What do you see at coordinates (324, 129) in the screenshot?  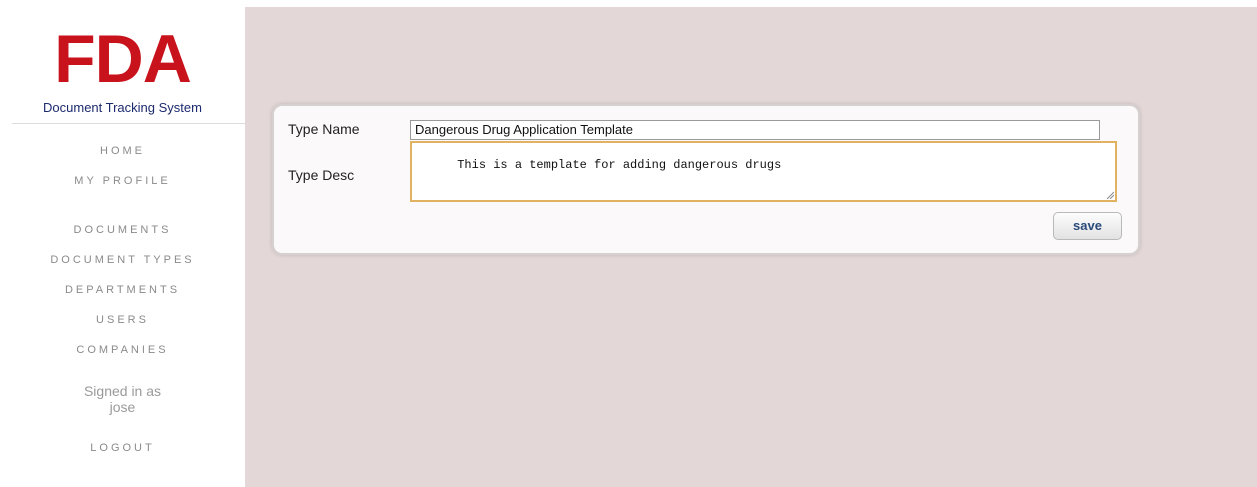 I see `type-name-label: Type Name` at bounding box center [324, 129].